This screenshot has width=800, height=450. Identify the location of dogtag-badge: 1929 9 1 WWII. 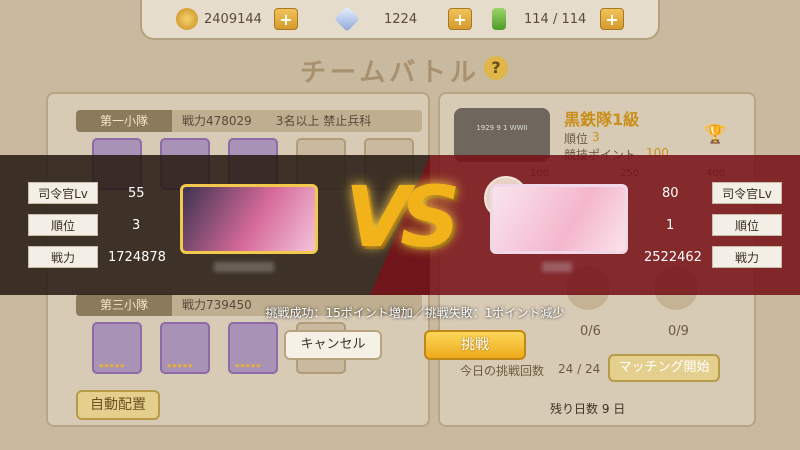
(502, 135).